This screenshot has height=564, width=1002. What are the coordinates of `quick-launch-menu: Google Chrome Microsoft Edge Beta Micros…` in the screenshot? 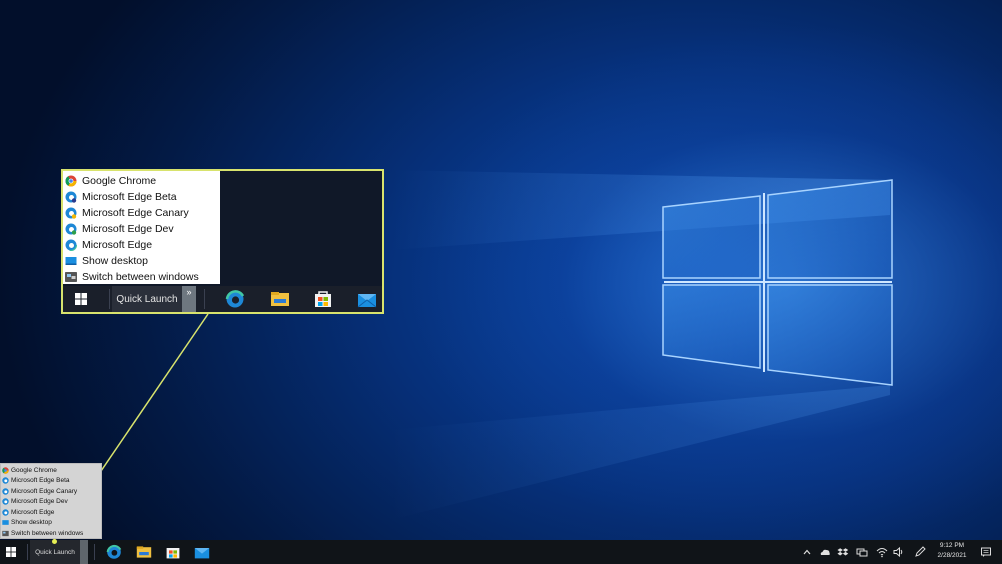 It's located at (51, 501).